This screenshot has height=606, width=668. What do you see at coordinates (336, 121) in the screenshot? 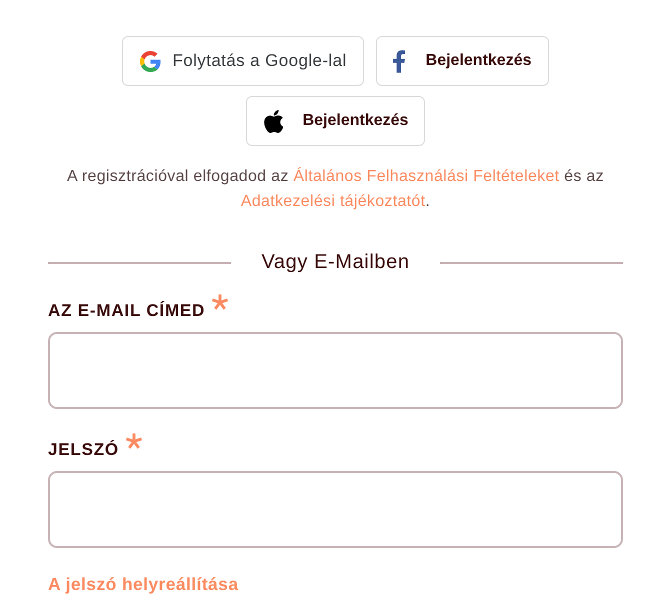
I see `apple-login-button: Bejelentkezés` at bounding box center [336, 121].